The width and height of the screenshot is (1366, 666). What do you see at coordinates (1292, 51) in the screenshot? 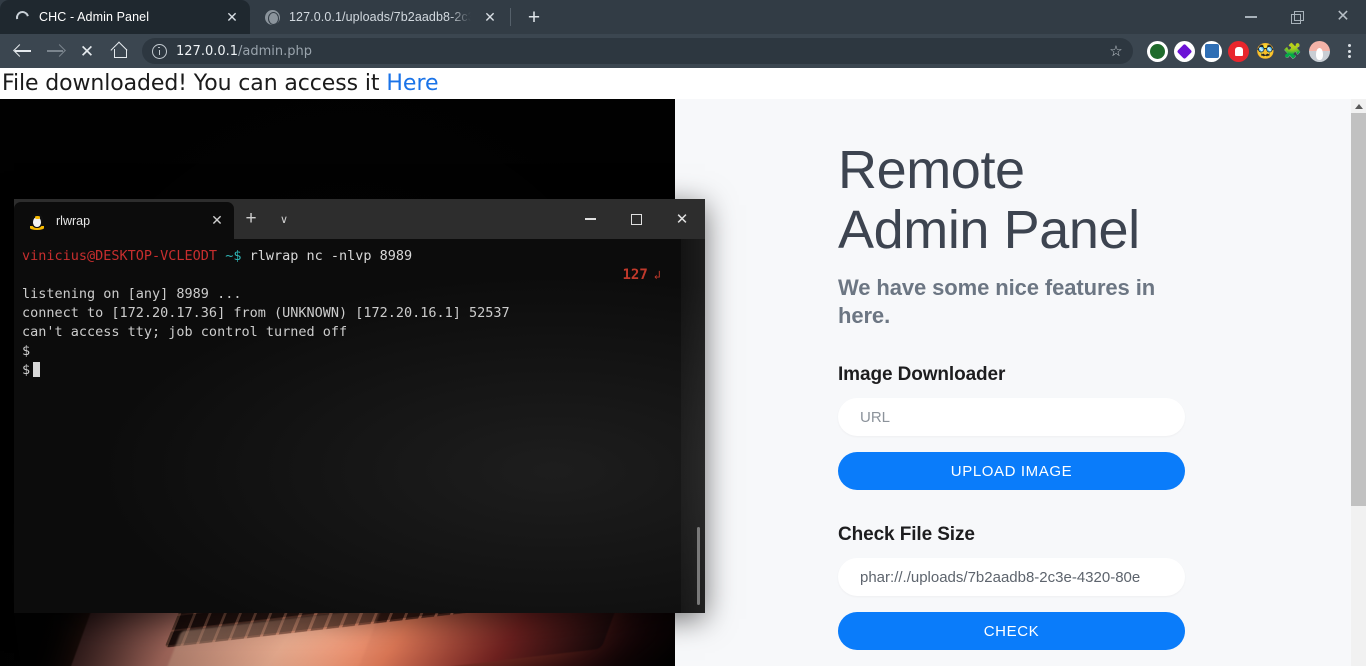
I see `puzzle-extensions-icon: 🧩` at bounding box center [1292, 51].